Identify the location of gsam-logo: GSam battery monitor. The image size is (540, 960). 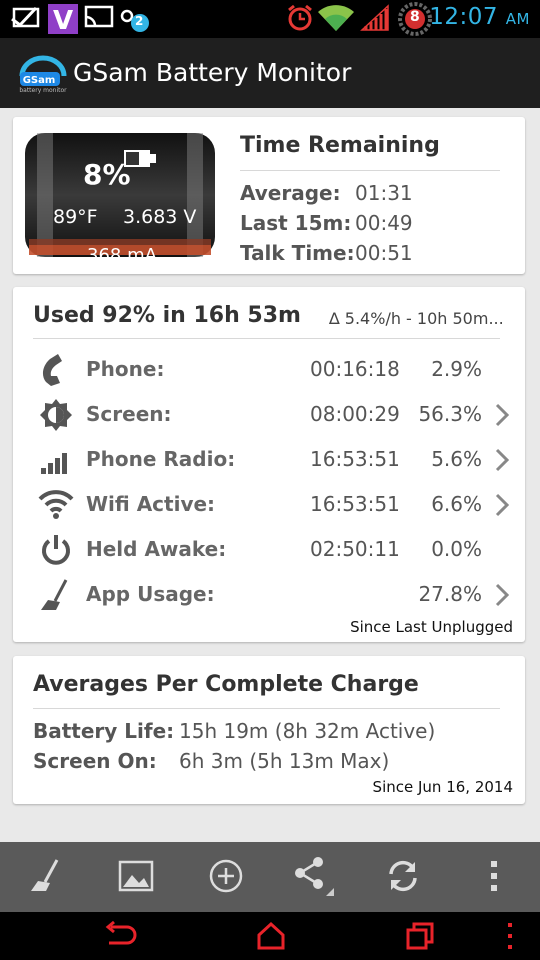
(43, 76).